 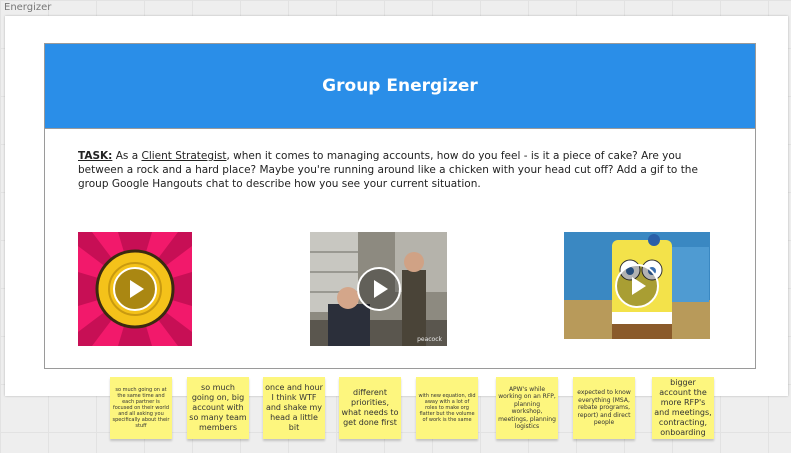 I want to click on card-title: Group Energizer, so click(x=400, y=86).